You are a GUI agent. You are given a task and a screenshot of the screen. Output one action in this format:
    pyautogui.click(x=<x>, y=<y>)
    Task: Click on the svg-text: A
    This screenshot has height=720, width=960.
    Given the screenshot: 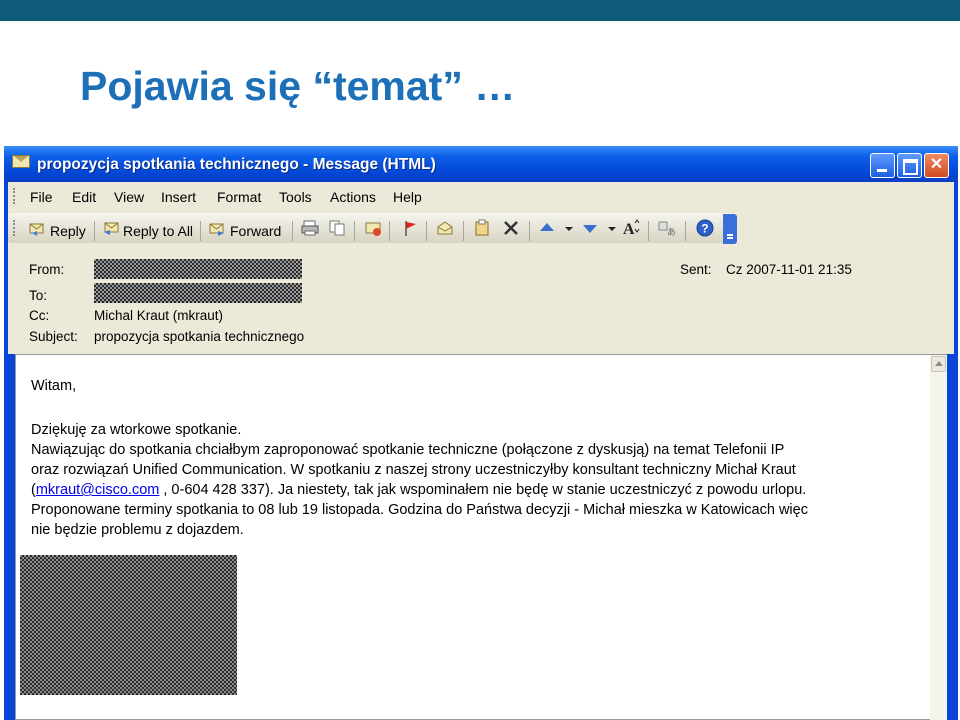 What is the action you would take?
    pyautogui.click(x=629, y=228)
    